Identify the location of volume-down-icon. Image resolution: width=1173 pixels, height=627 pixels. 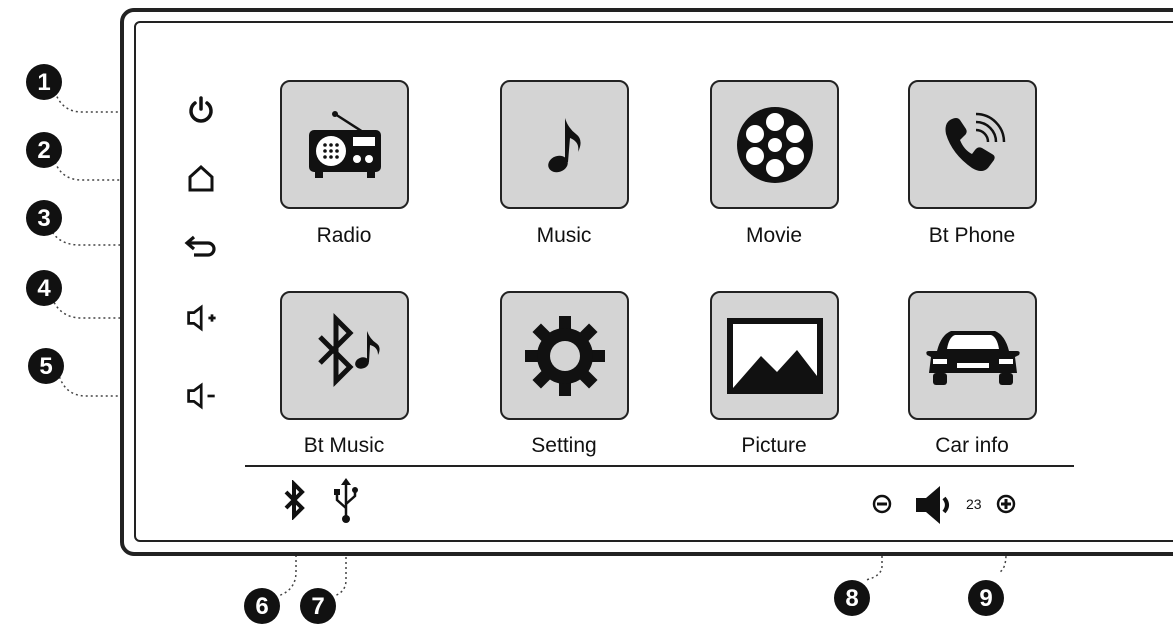
(201, 396).